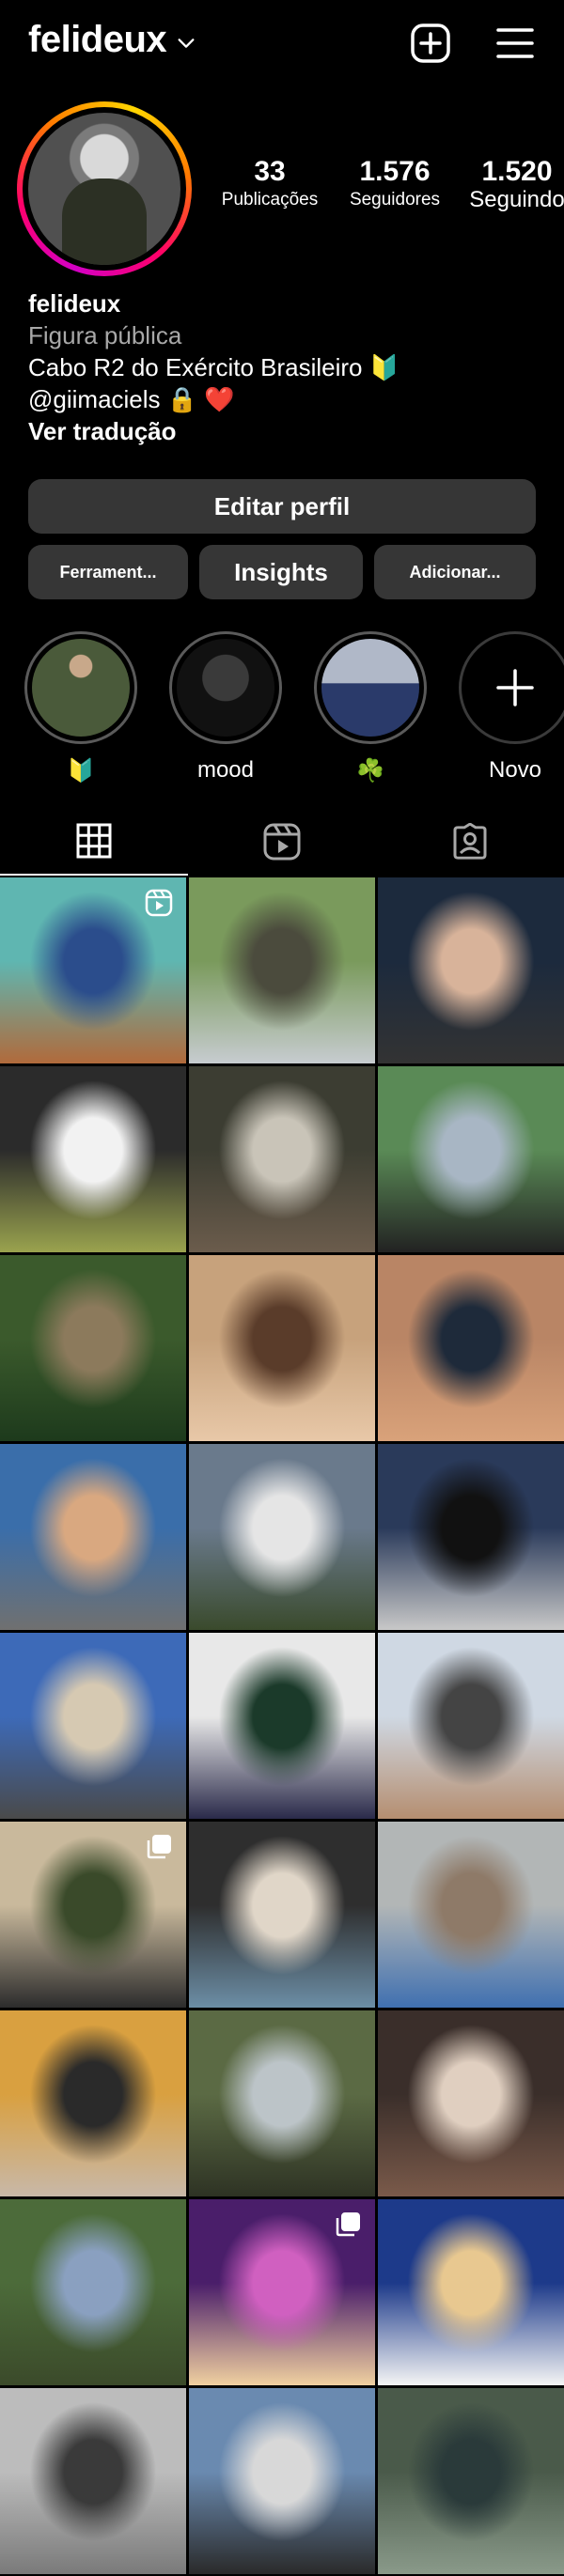 The height and width of the screenshot is (2576, 564). I want to click on highlight-label: mood, so click(225, 770).